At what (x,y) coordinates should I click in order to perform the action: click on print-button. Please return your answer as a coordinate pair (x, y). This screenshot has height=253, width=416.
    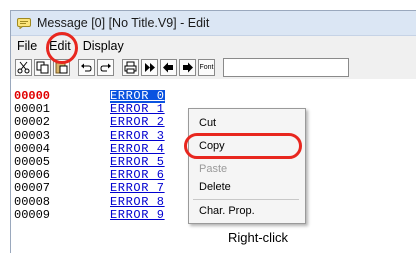
    Looking at the image, I should click on (130, 67).